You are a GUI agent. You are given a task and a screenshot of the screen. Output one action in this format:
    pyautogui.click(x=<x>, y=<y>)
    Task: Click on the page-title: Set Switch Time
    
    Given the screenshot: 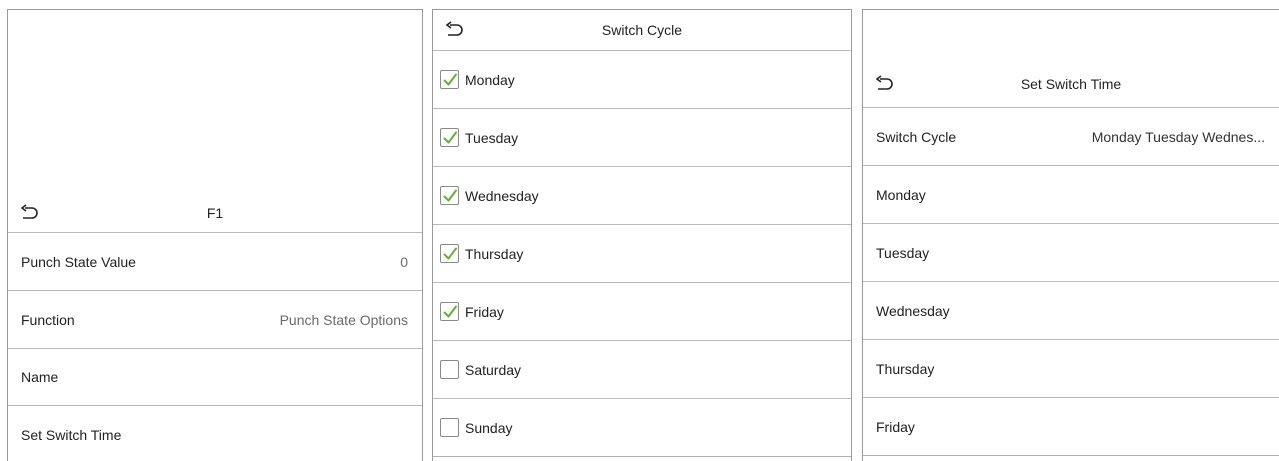 What is the action you would take?
    pyautogui.click(x=1071, y=84)
    